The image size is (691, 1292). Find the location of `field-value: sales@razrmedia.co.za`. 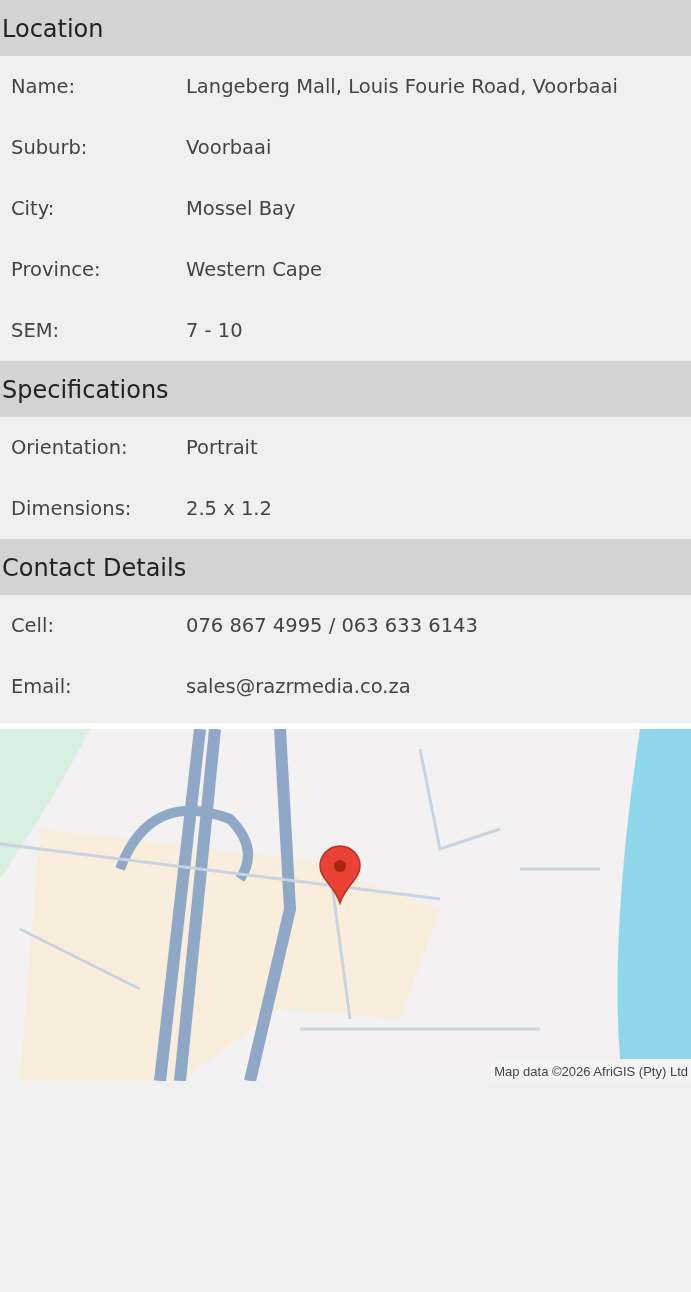

field-value: sales@razrmedia.co.za is located at coordinates (299, 687).